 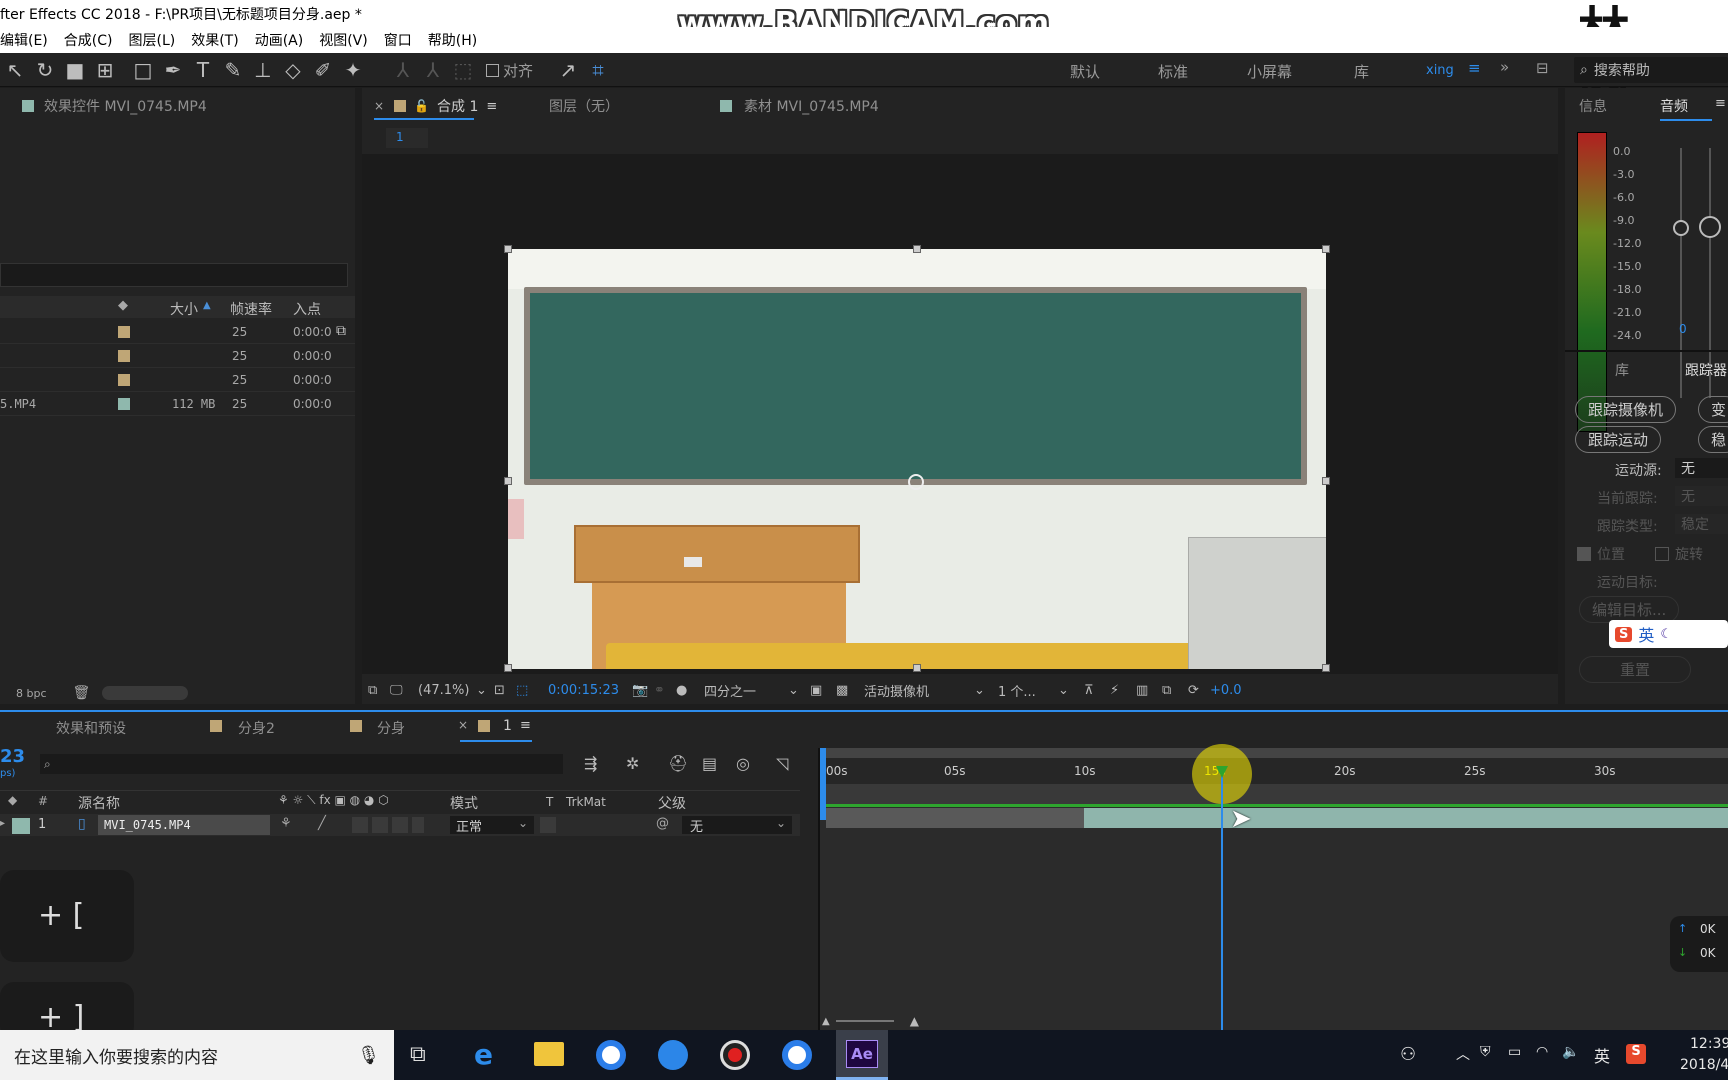 What do you see at coordinates (590, 690) in the screenshot?
I see `viewer-timecode: 0:00:15:23` at bounding box center [590, 690].